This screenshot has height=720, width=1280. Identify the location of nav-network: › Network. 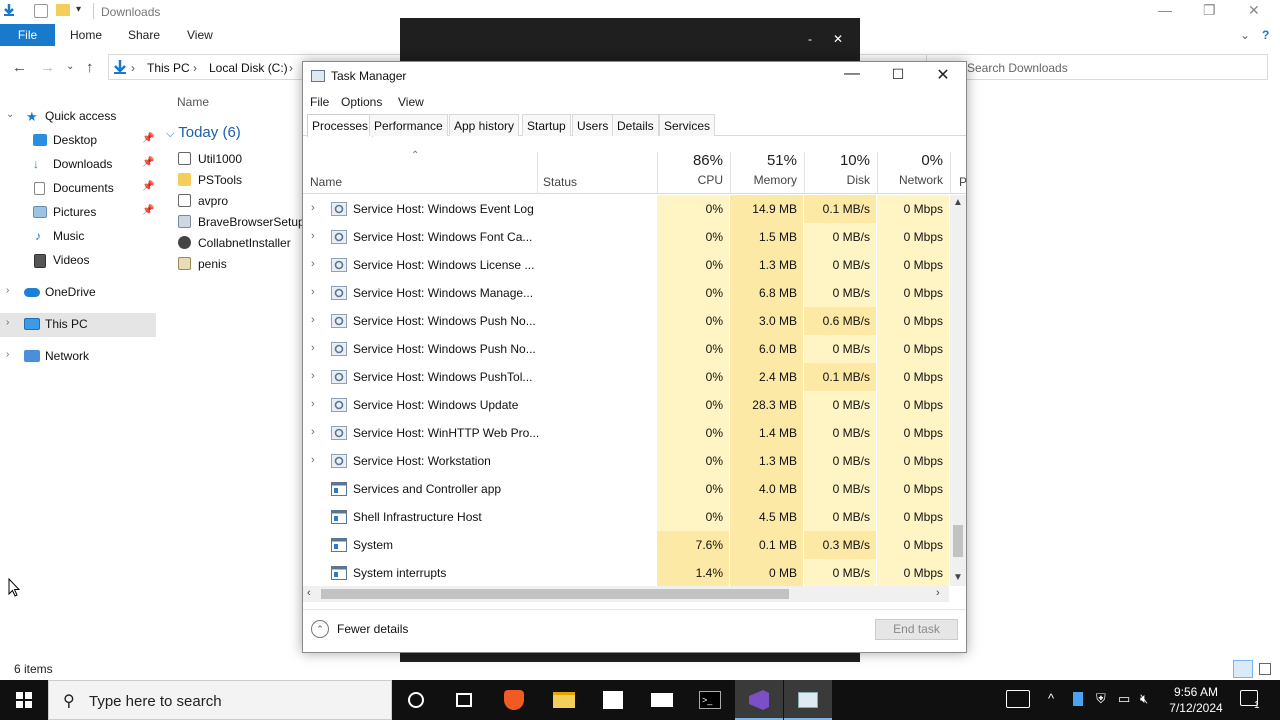
(78, 357).